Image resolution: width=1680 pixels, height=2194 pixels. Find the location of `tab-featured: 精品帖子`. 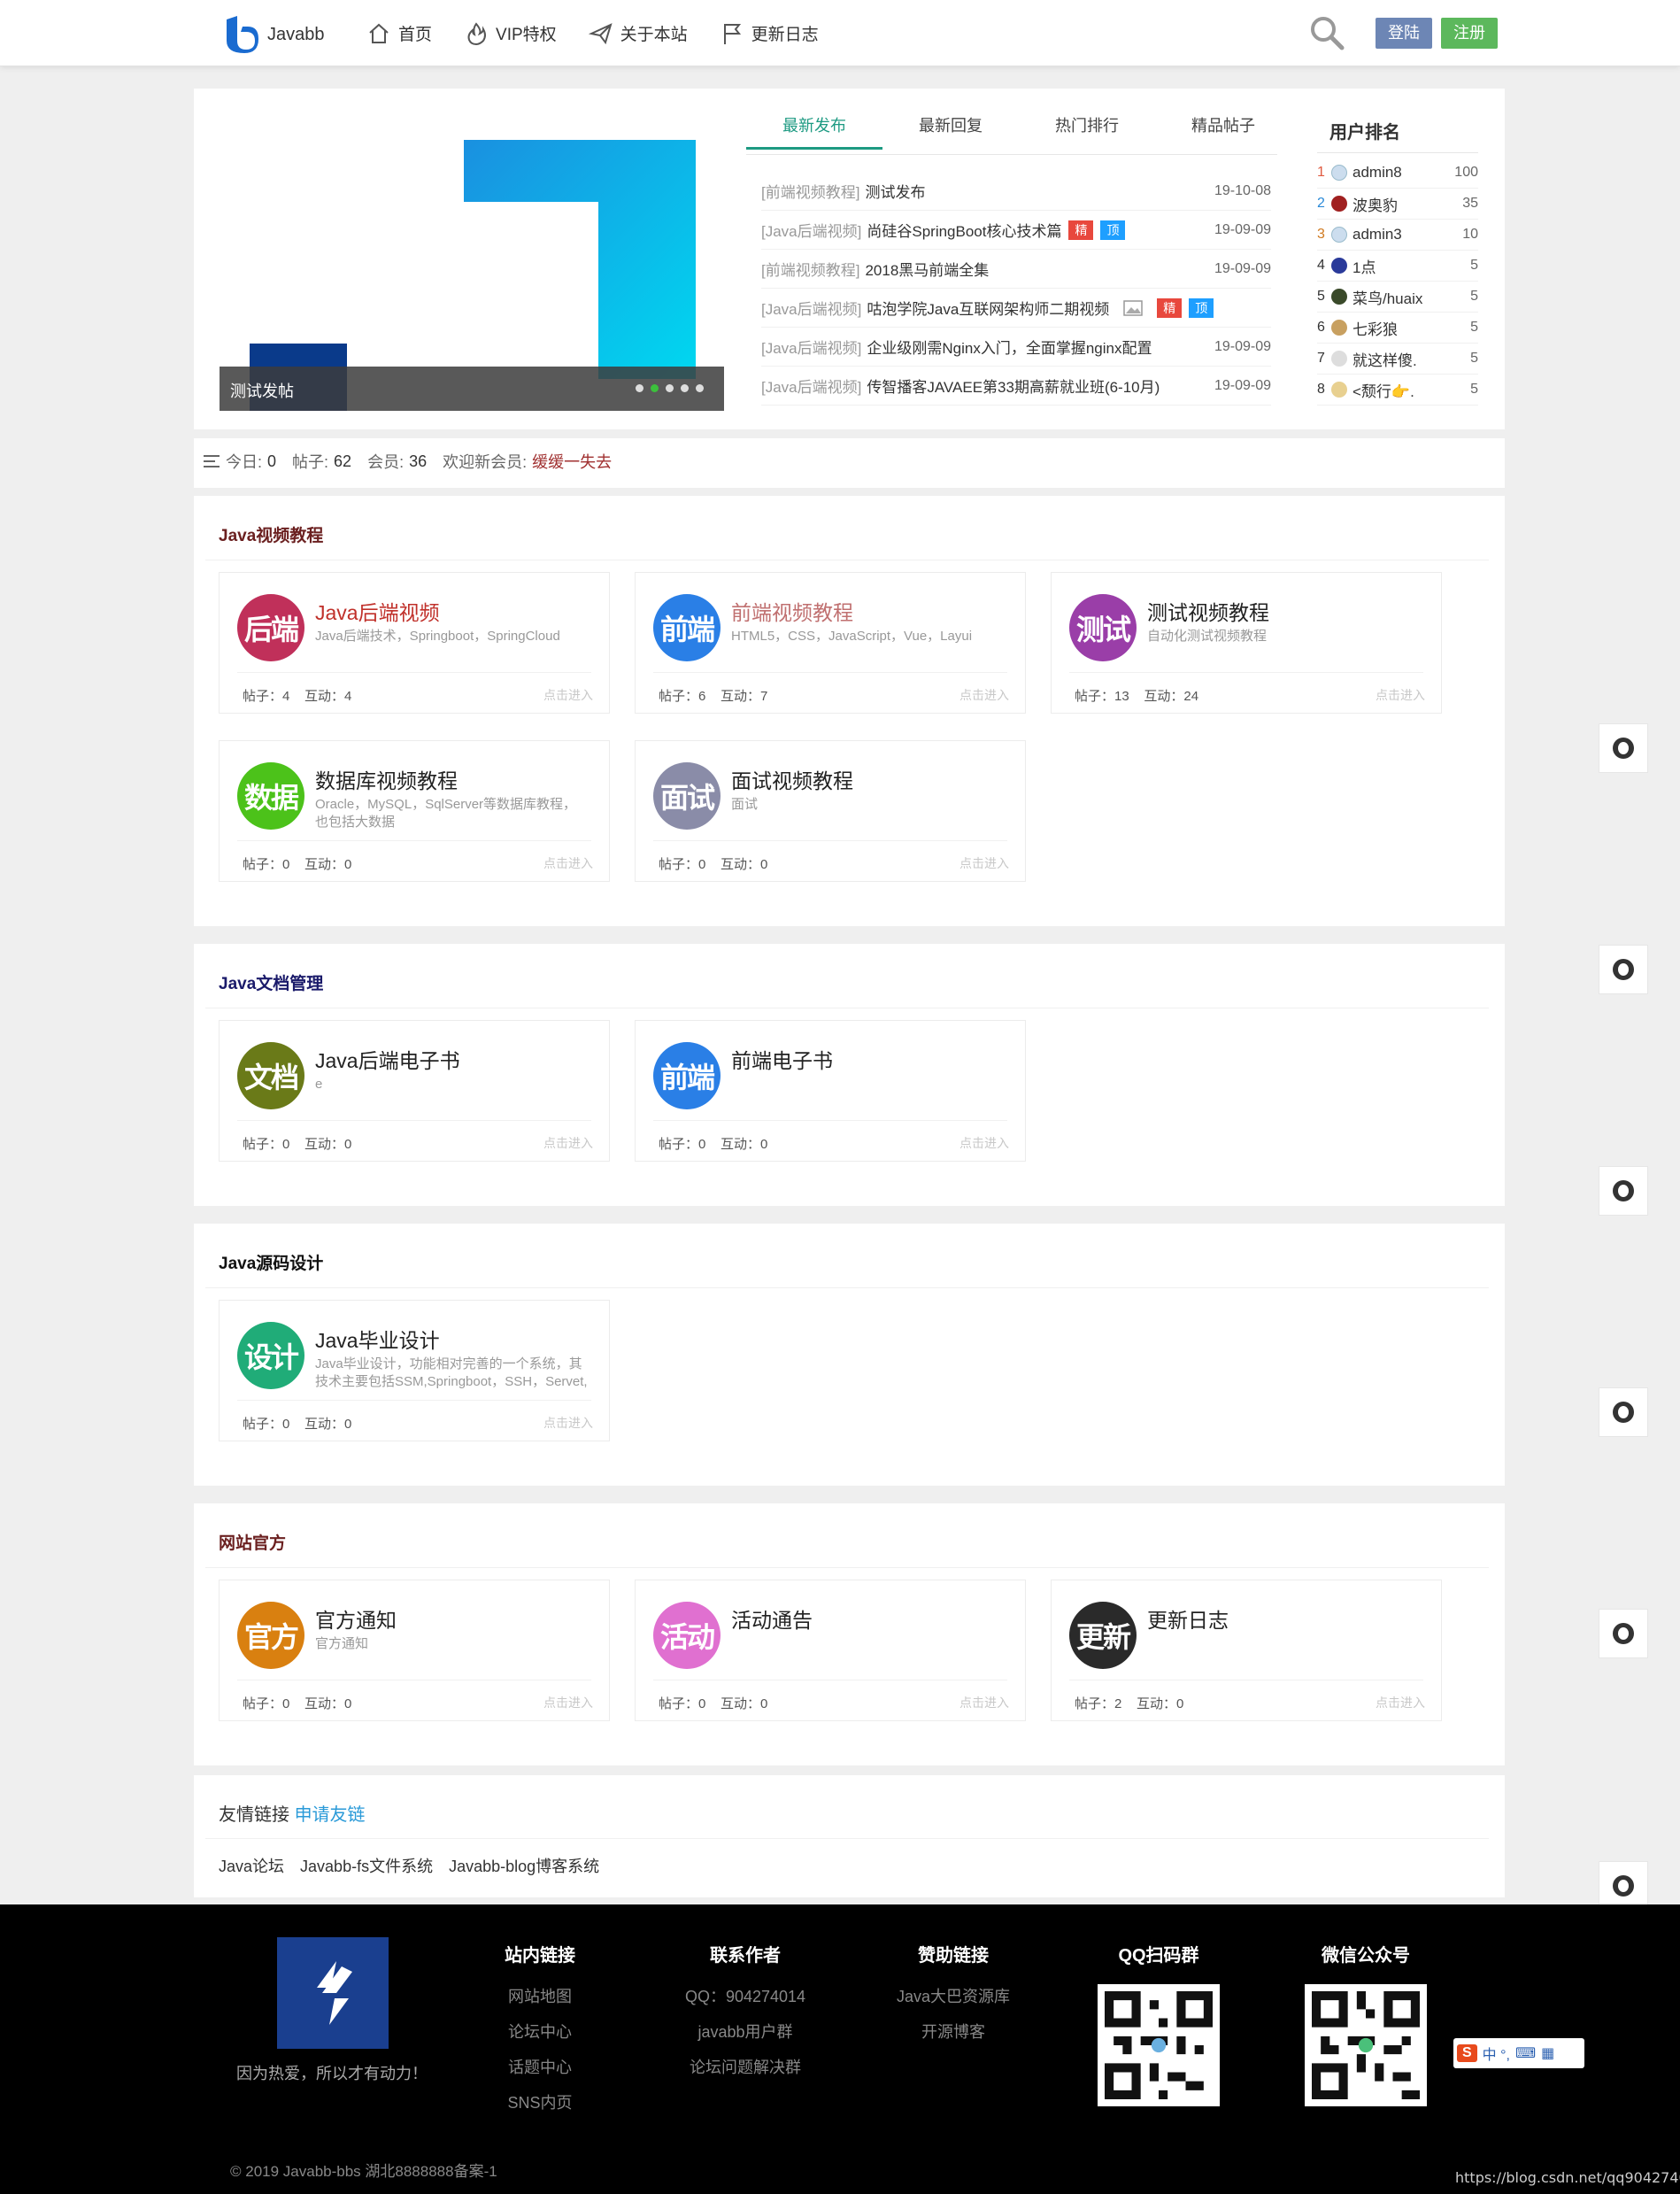

tab-featured: 精品帖子 is located at coordinates (1223, 132).